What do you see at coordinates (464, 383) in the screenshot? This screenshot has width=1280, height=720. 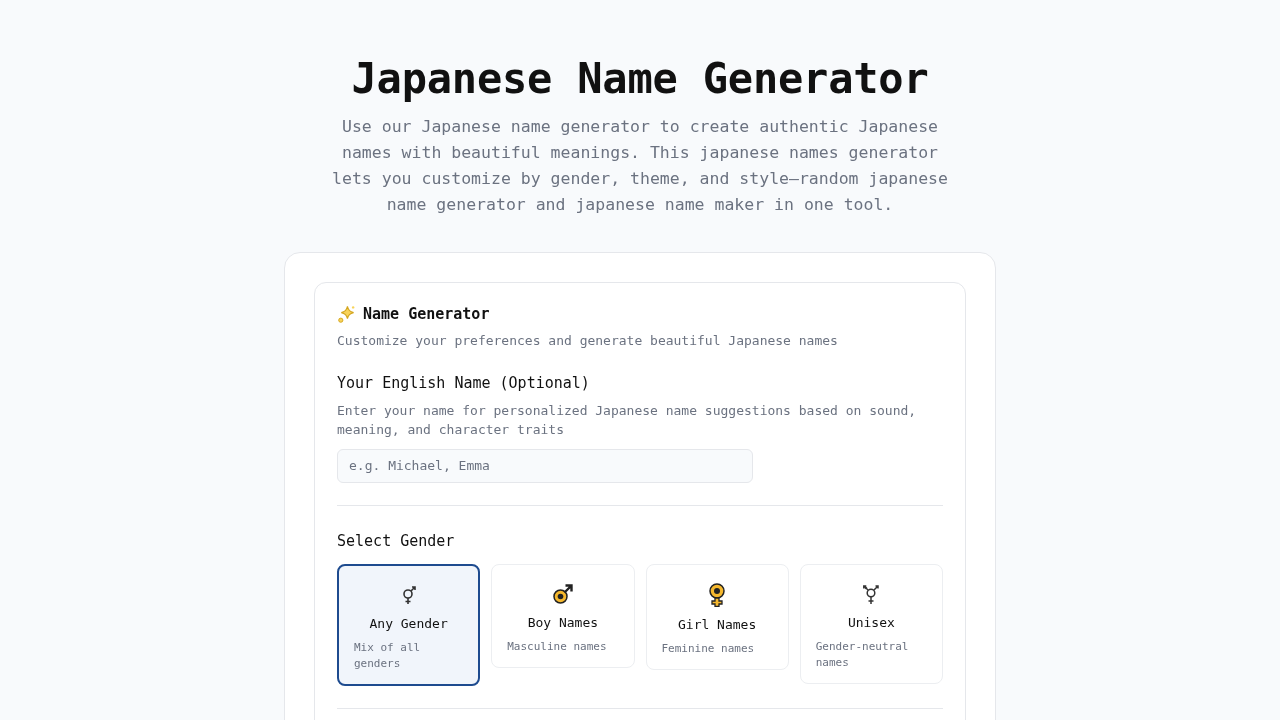 I see `field-label: Your English Name (Optional)` at bounding box center [464, 383].